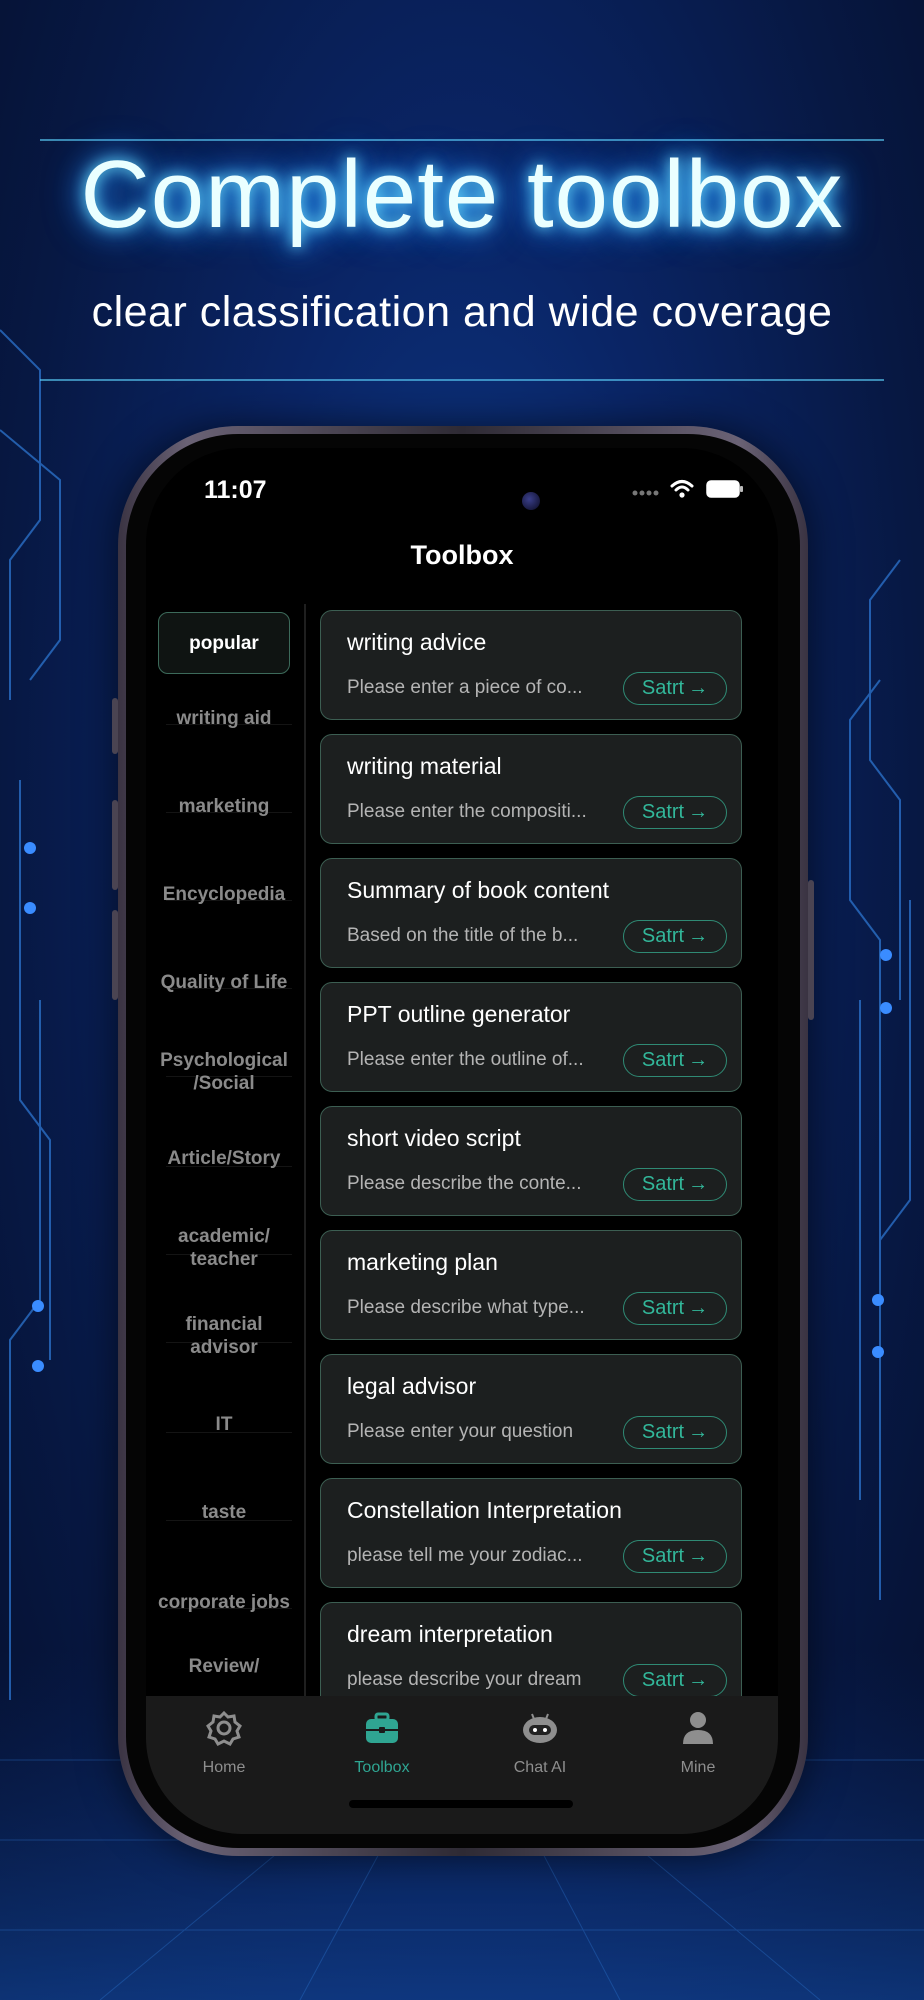 This screenshot has width=924, height=2000. I want to click on camera-dot, so click(531, 501).